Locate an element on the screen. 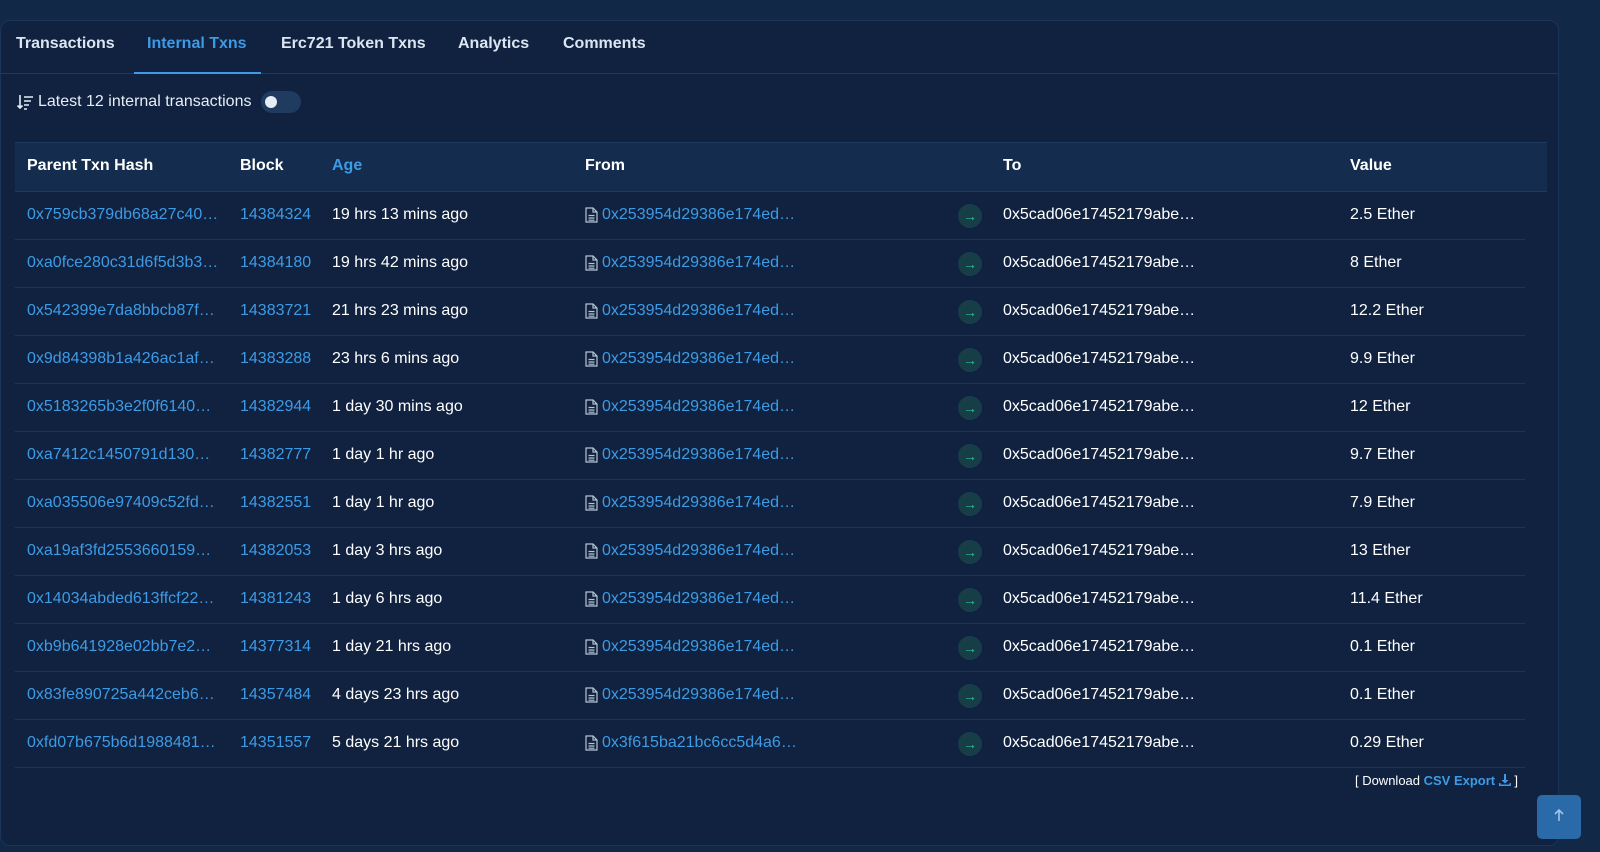 The width and height of the screenshot is (1600, 852). scroll-to-top-button is located at coordinates (1559, 817).